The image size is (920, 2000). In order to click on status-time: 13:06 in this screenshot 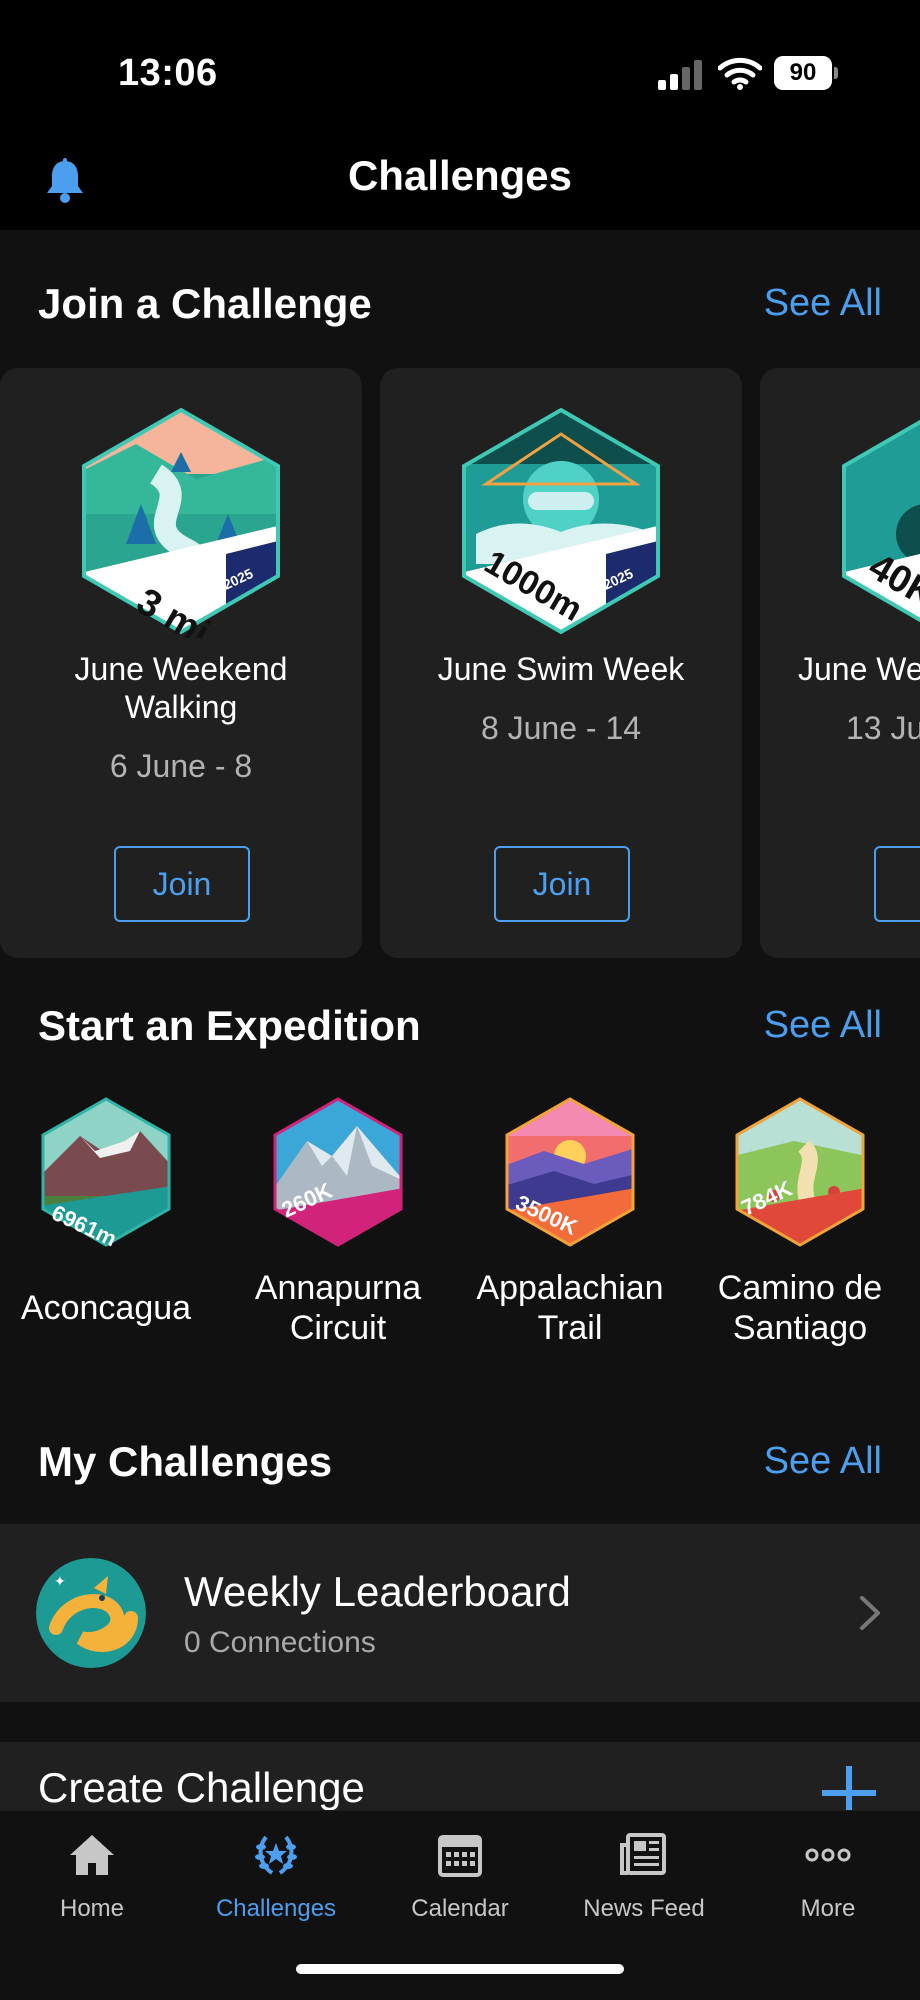, I will do `click(168, 73)`.